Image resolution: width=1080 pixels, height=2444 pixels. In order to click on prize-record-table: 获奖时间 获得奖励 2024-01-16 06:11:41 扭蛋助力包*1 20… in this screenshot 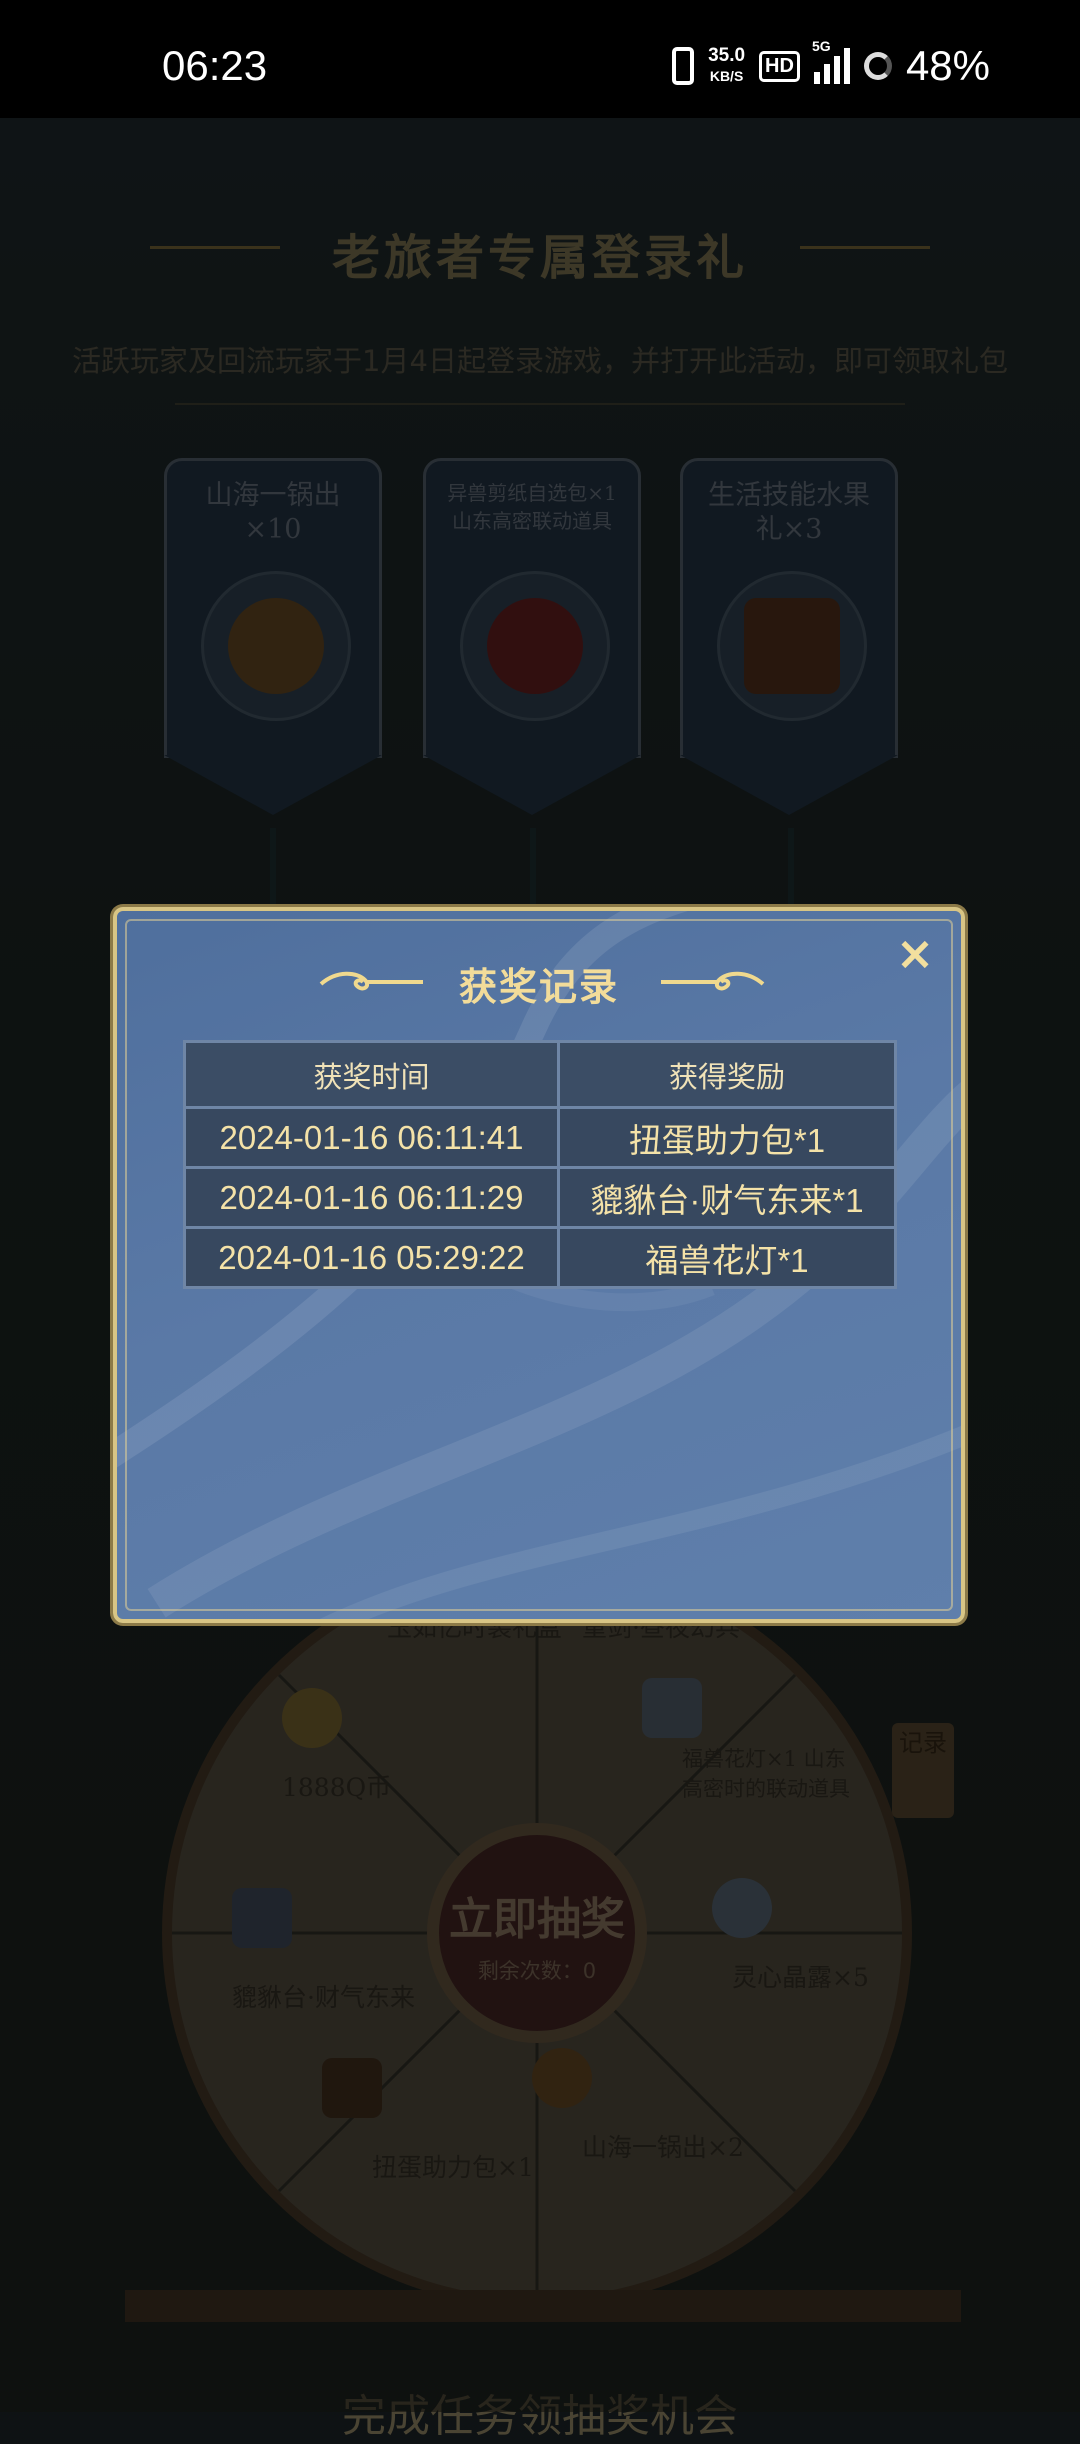, I will do `click(540, 1164)`.